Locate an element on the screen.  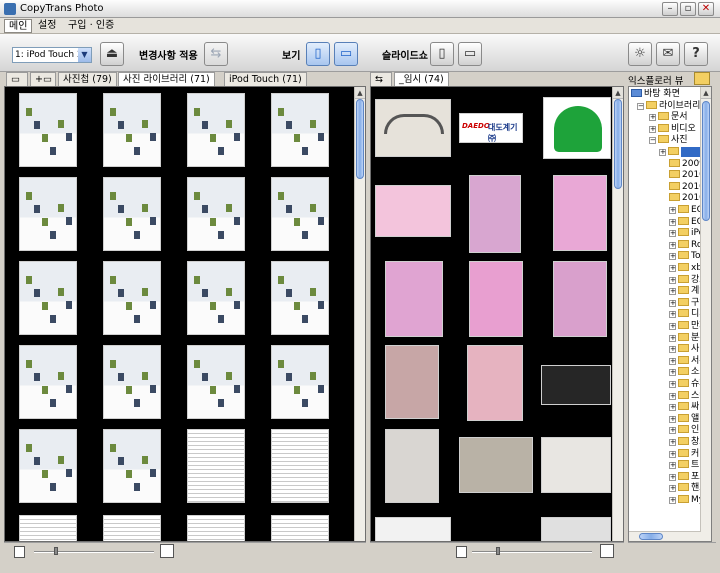
tree-item: +xbox is located at coordinates (685, 268).